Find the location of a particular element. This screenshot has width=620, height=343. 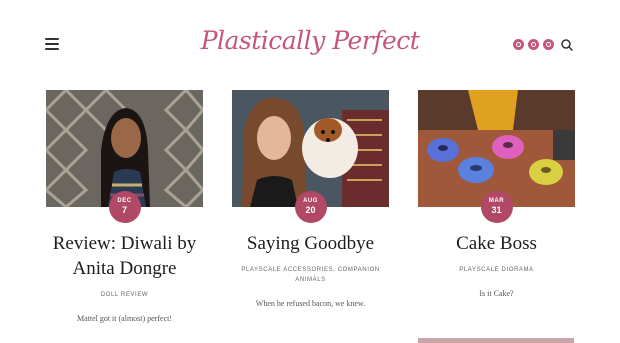

next-post-thumbnail is located at coordinates (496, 340).